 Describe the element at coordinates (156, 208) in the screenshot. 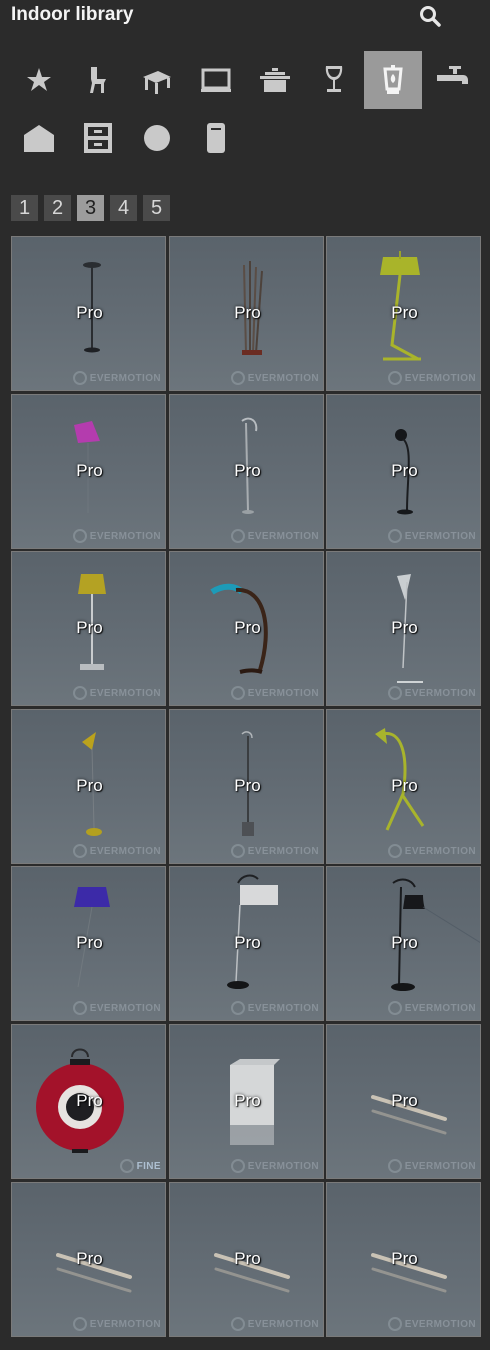

I see `page-5-button: 5` at that location.